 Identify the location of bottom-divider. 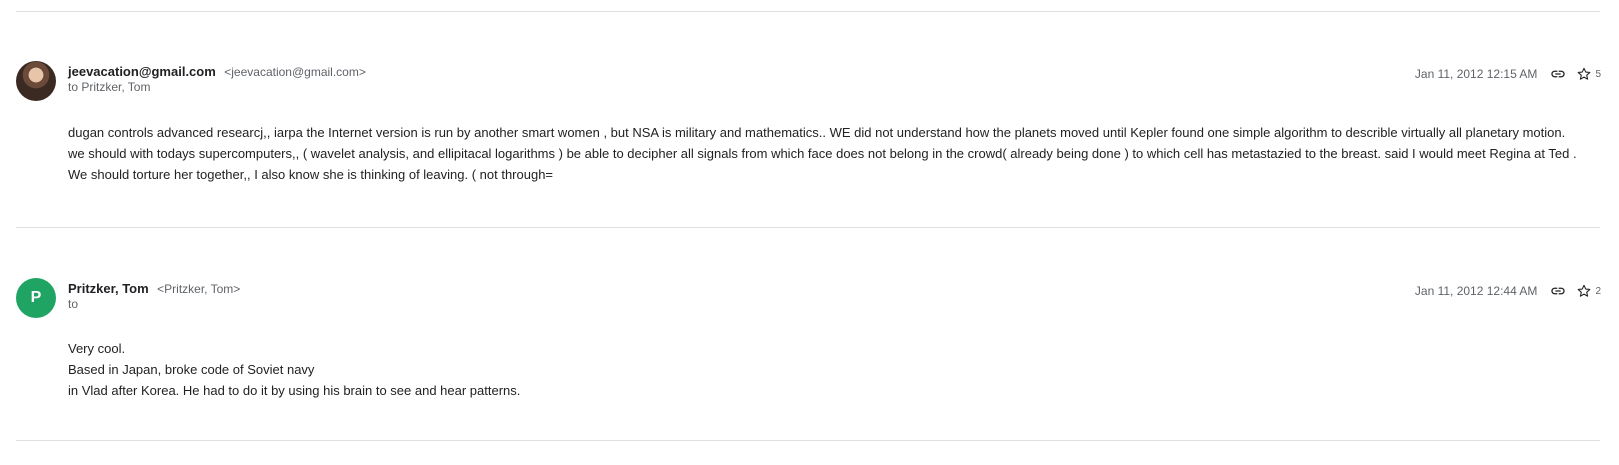
(808, 440).